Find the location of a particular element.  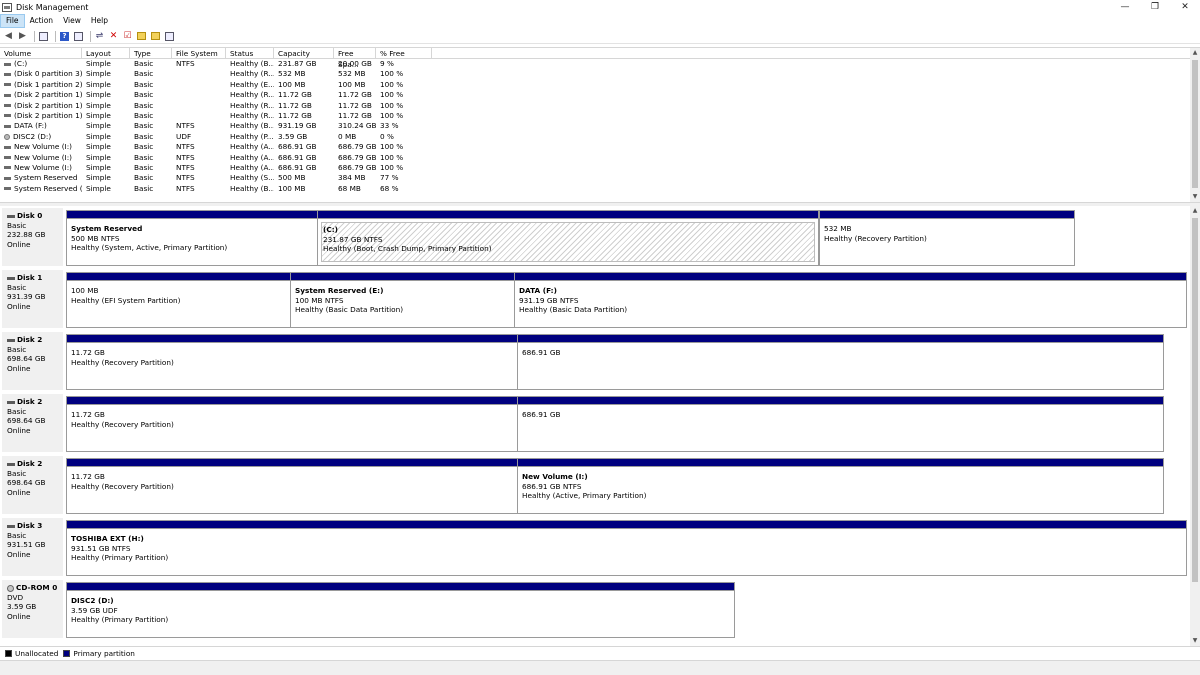

new-folder-icon is located at coordinates (141, 36).